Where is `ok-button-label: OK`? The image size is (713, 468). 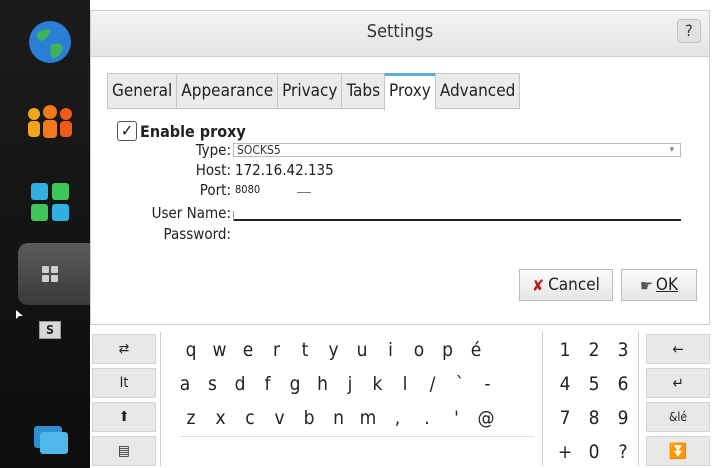
ok-button-label: OK is located at coordinates (666, 285).